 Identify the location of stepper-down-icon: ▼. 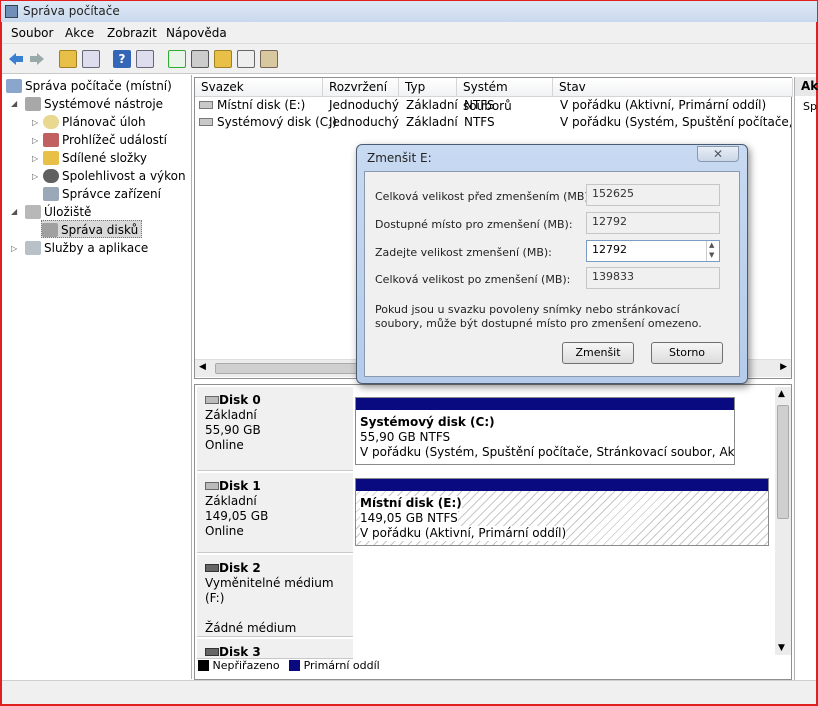
(711, 255).